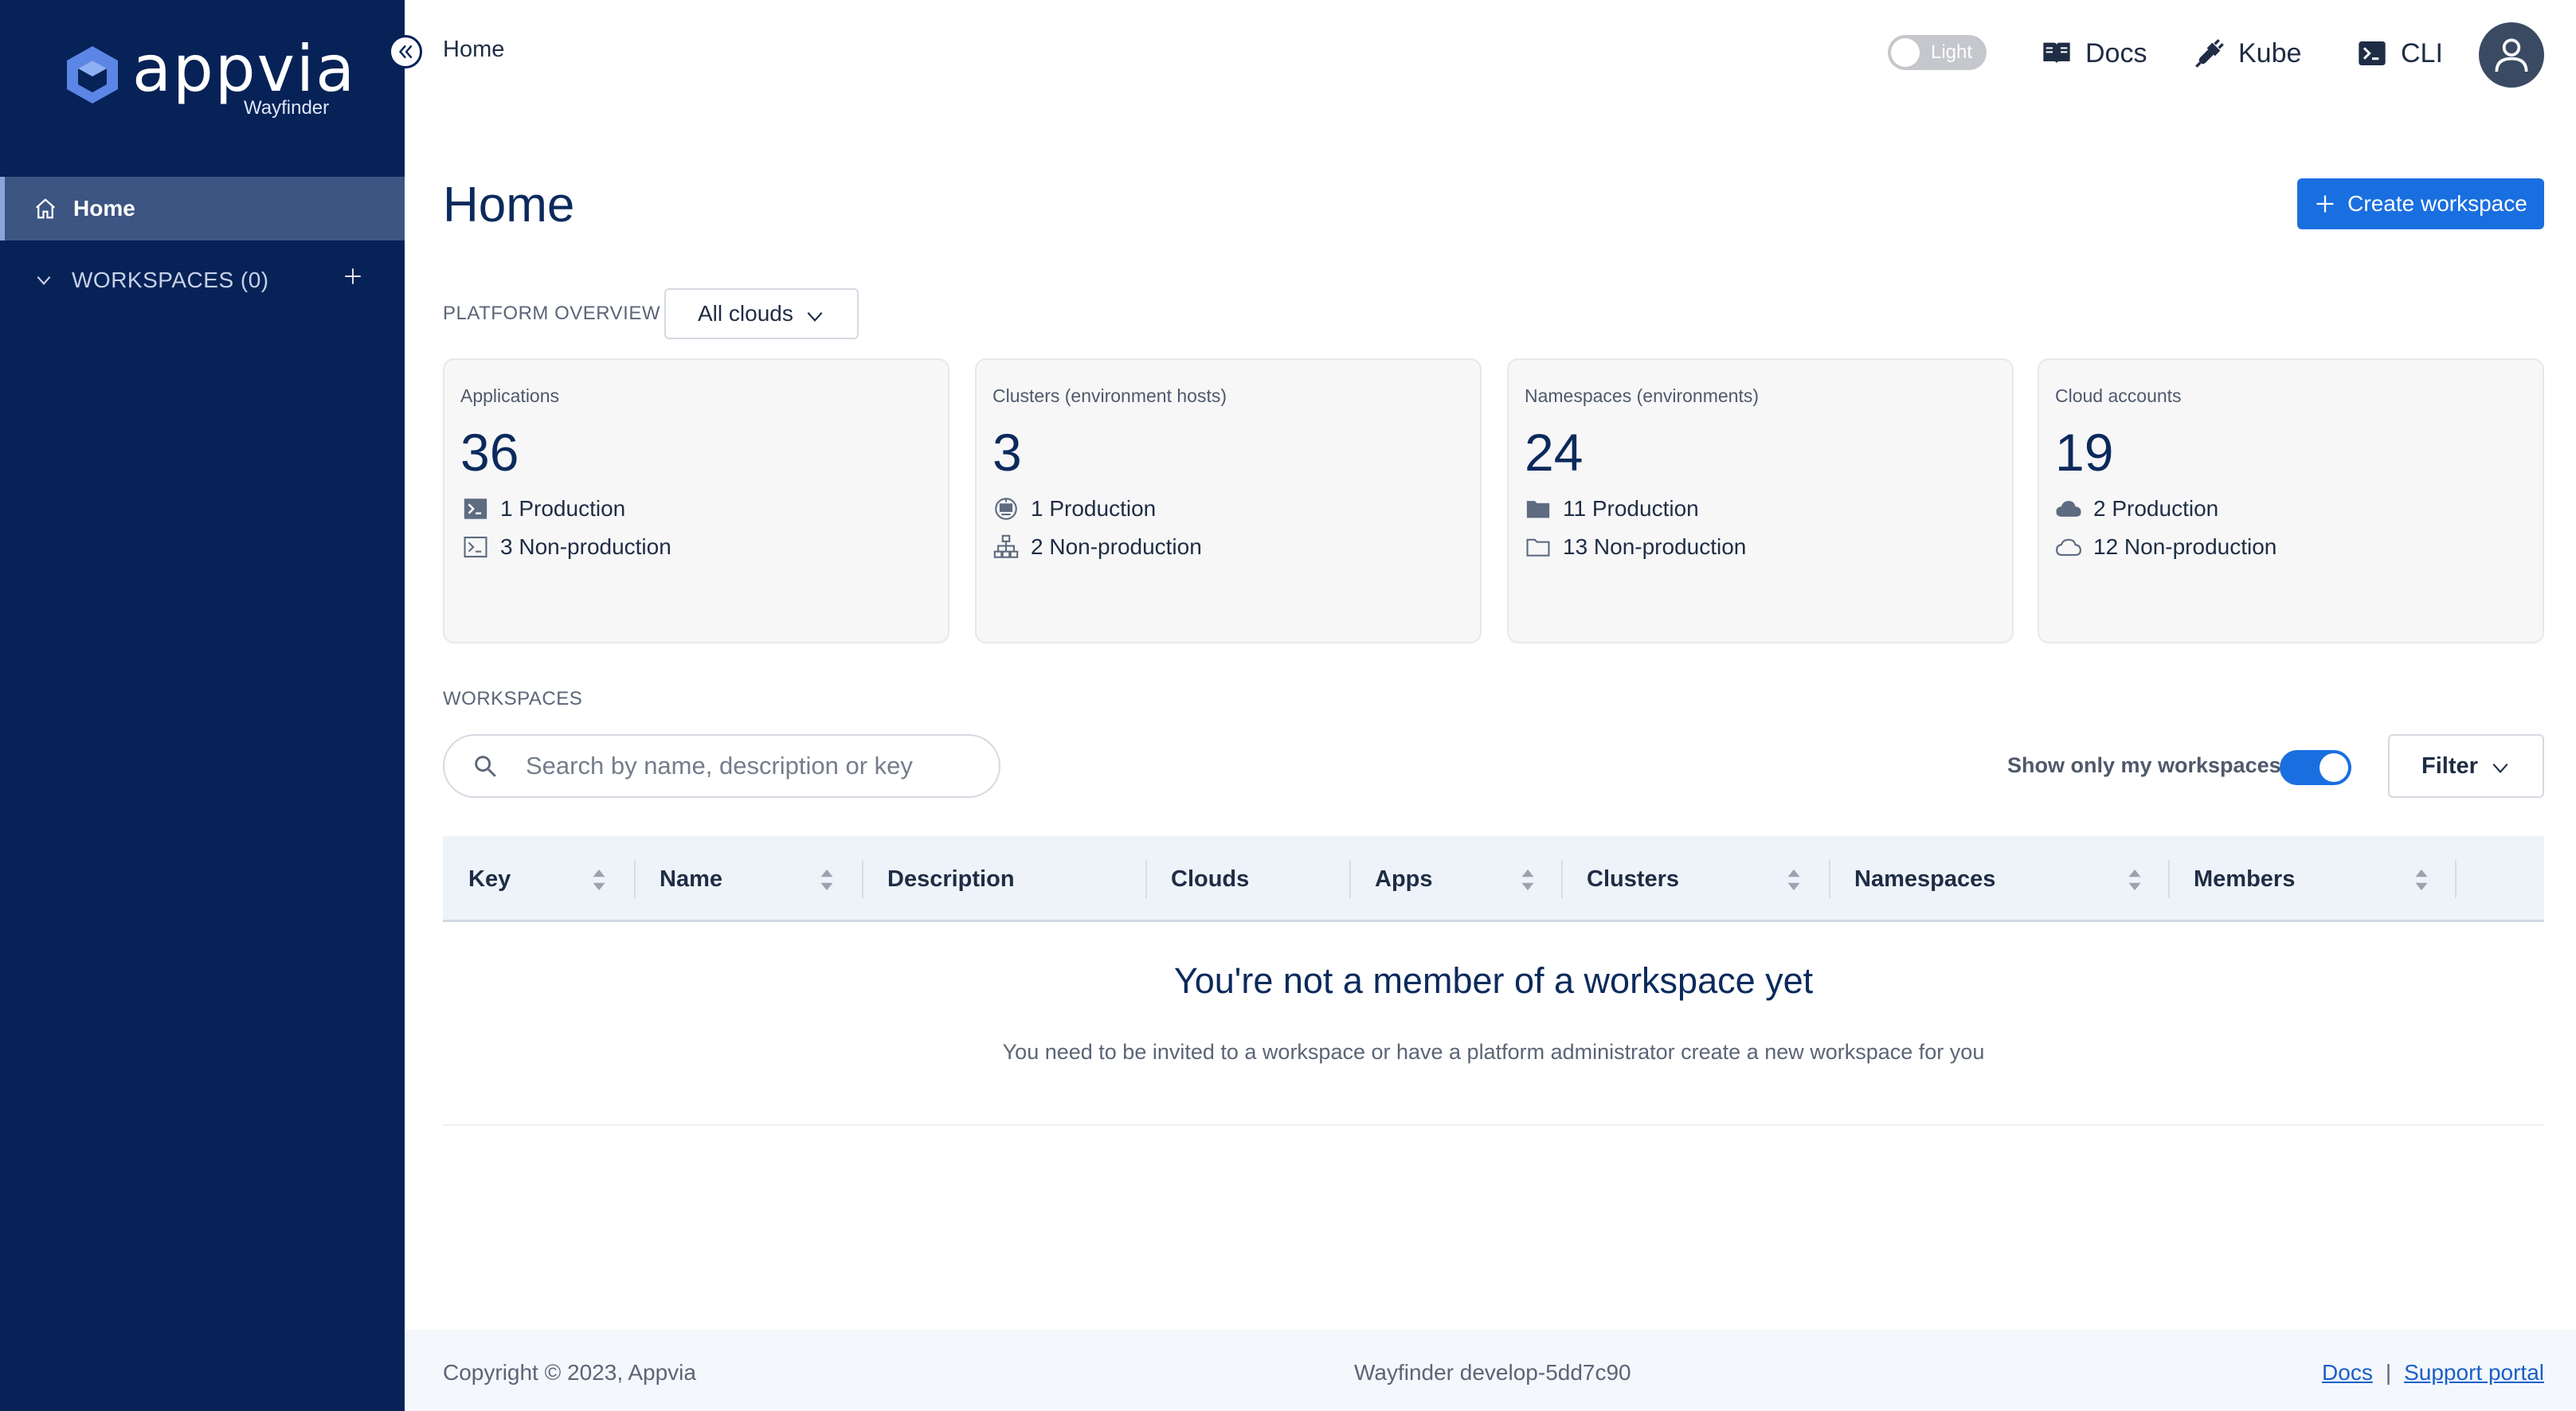 The width and height of the screenshot is (2576, 1411). I want to click on stat-non-production-text: 2 Non-production, so click(1116, 546).